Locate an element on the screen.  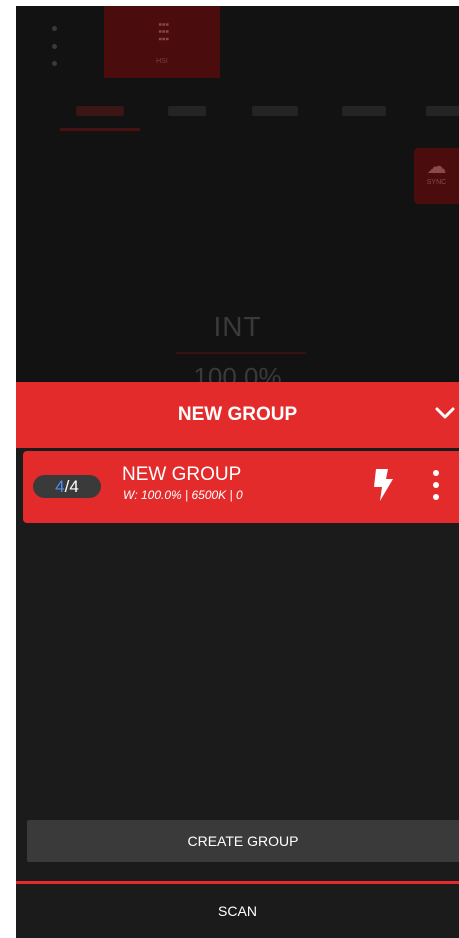
count-current: 4 is located at coordinates (60, 486).